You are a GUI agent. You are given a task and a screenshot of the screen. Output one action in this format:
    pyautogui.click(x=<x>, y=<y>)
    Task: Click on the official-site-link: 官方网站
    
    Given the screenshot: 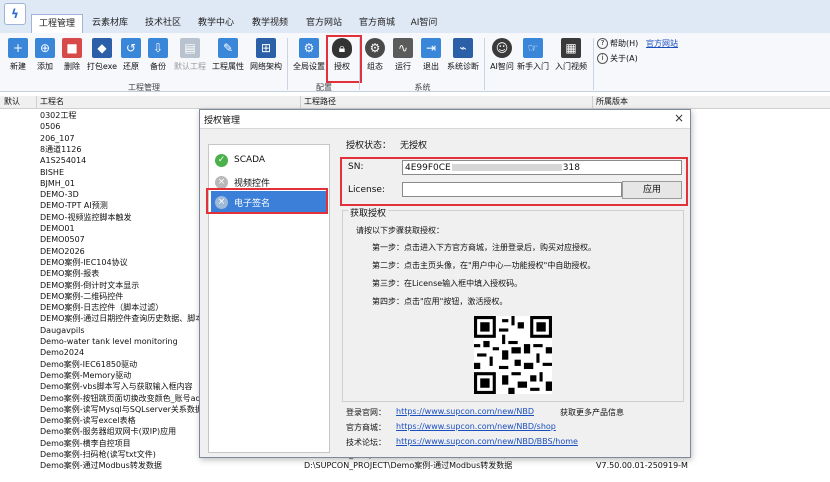 What is the action you would take?
    pyautogui.click(x=662, y=43)
    